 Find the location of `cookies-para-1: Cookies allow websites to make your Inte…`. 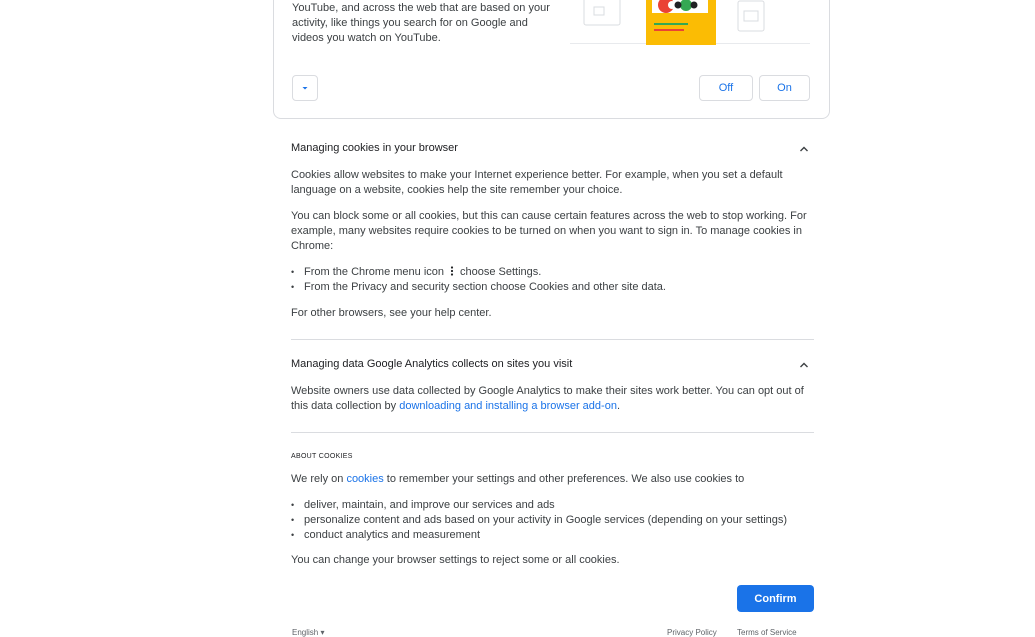

cookies-para-1: Cookies allow websites to make your Inte… is located at coordinates (537, 182).